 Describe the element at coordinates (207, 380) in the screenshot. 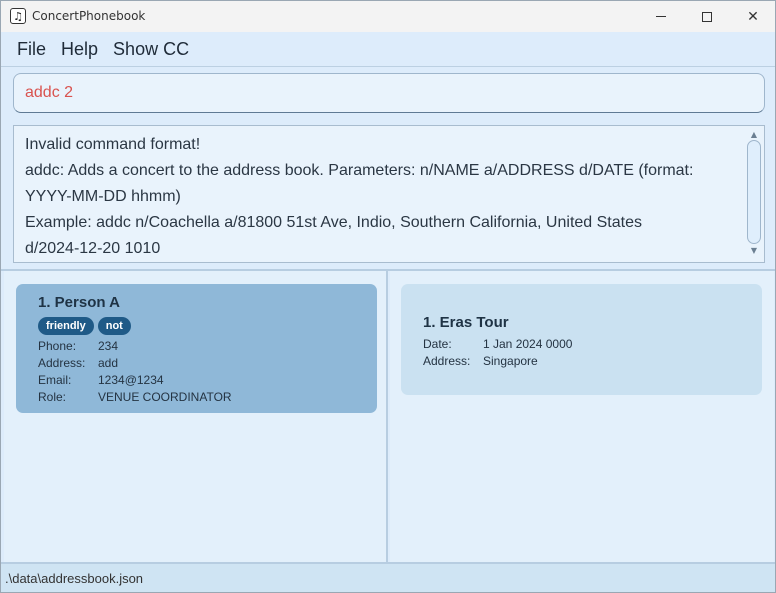

I see `email-field: Email: 1234@1234` at that location.